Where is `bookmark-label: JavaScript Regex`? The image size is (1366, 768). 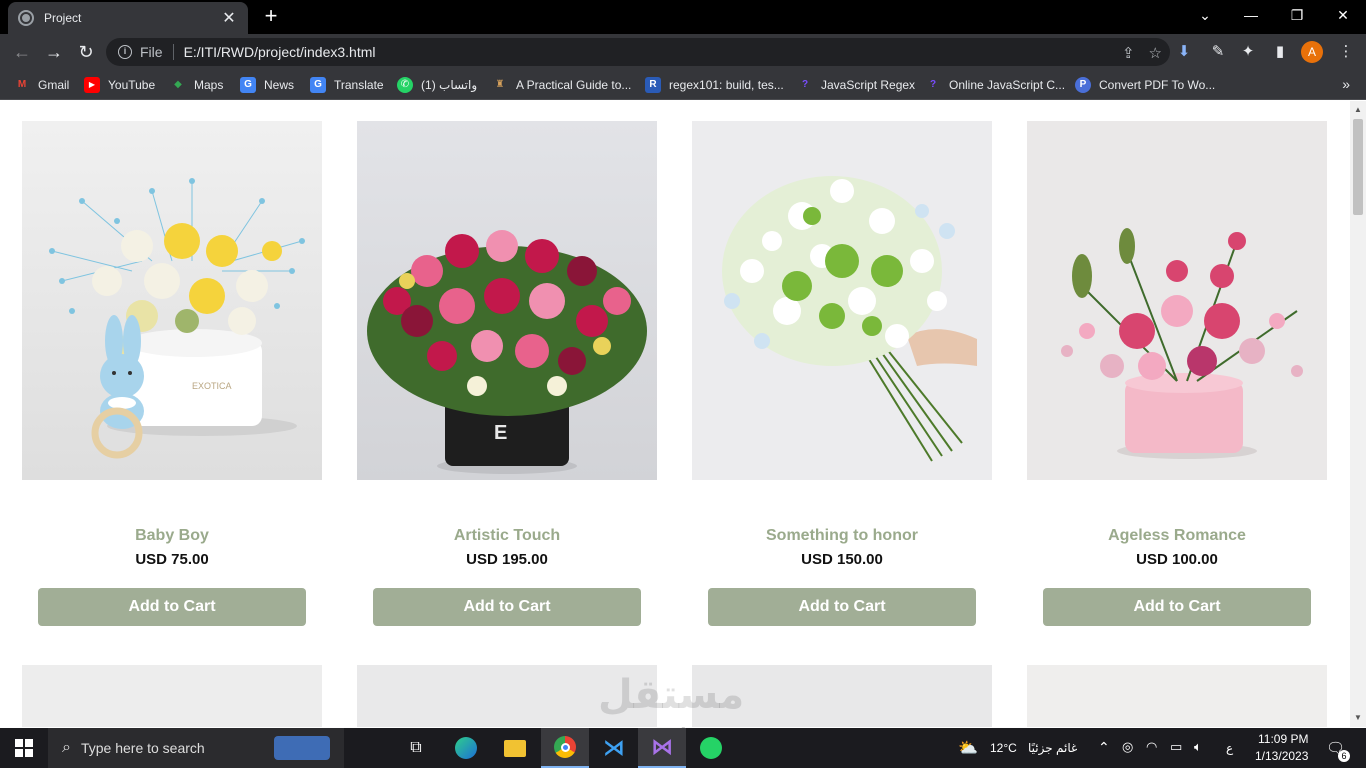
bookmark-label: JavaScript Regex is located at coordinates (868, 85).